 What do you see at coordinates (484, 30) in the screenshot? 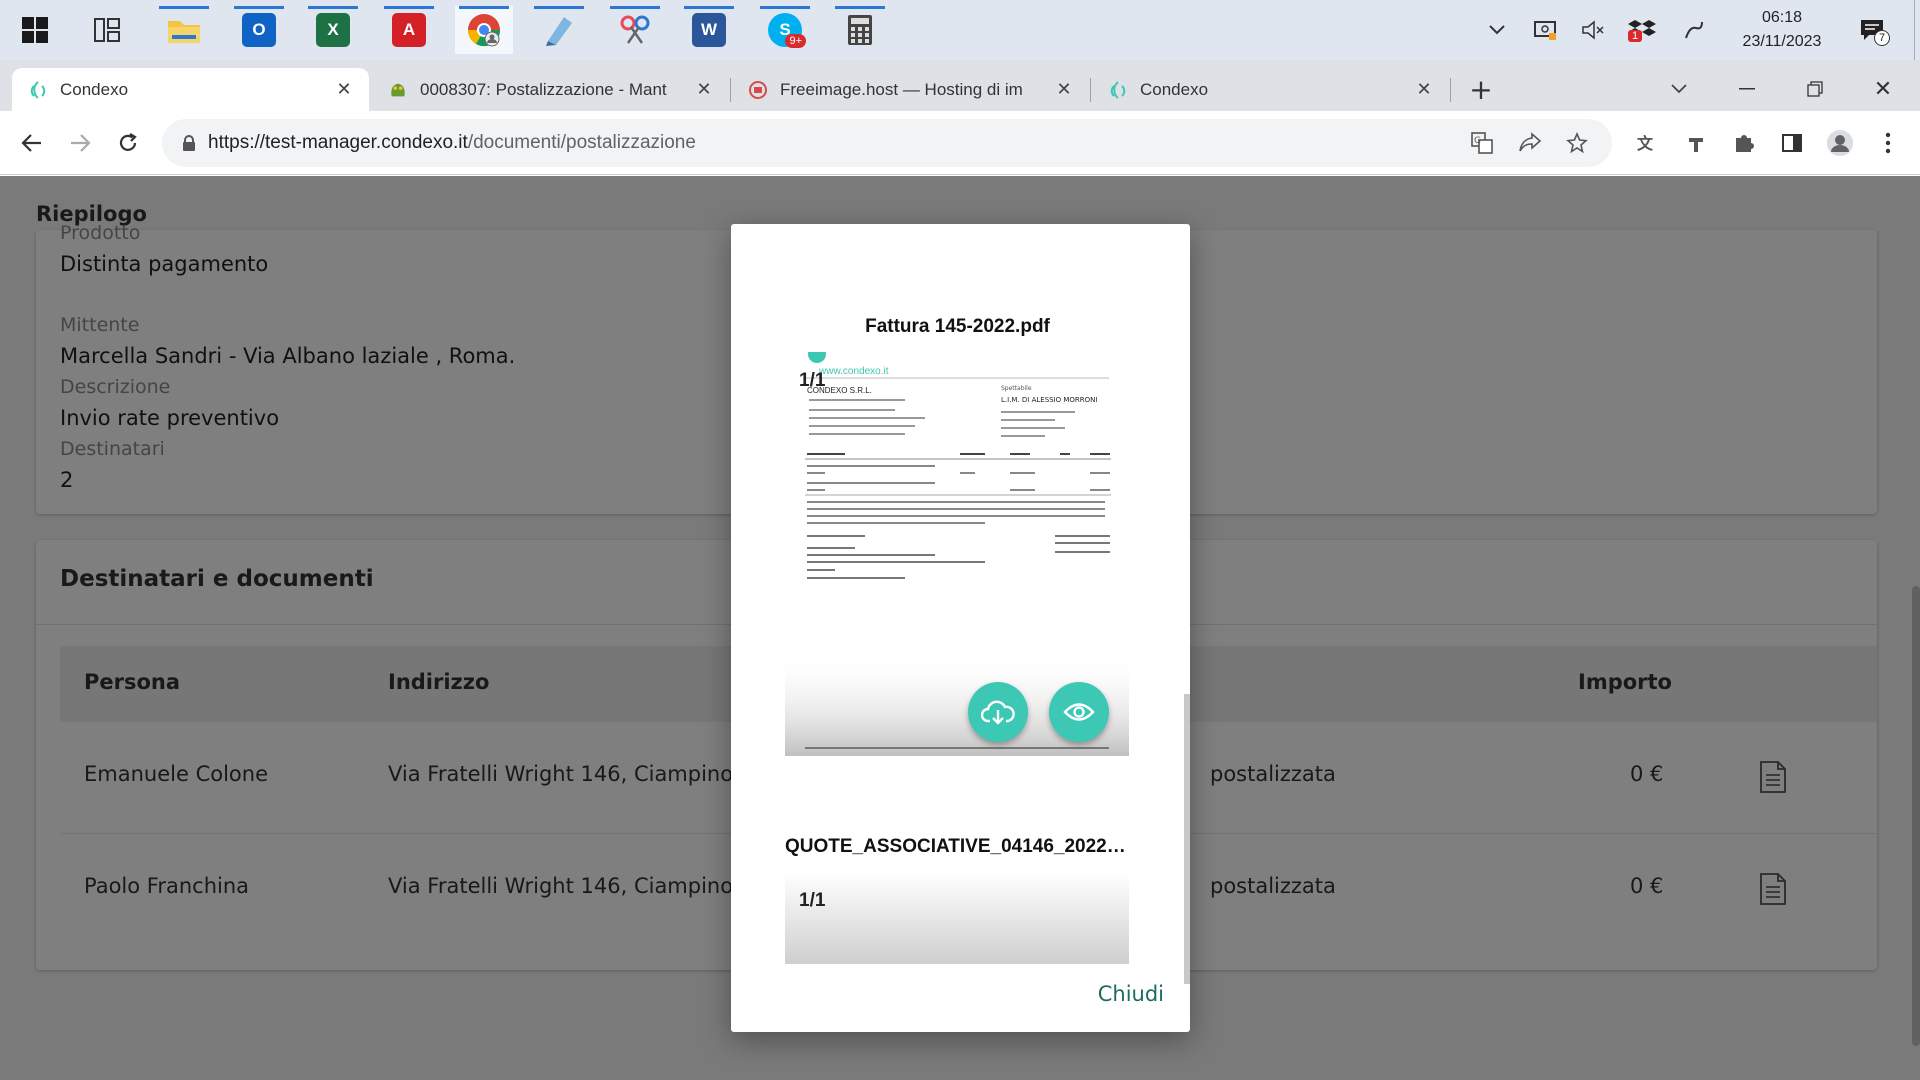
I see `chrome-icon` at bounding box center [484, 30].